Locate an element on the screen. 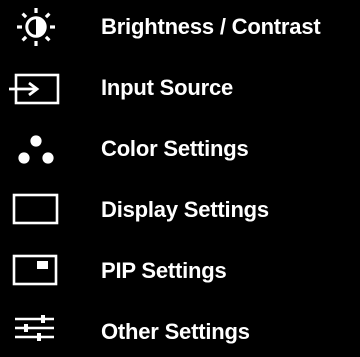 This screenshot has height=357, width=360. menu-item-label: Color Settings is located at coordinates (175, 148).